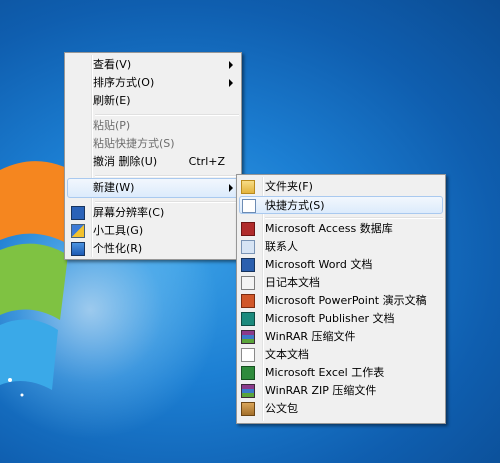  I want to click on menu-item-label: Microsoft Excel 工作表, so click(325, 372).